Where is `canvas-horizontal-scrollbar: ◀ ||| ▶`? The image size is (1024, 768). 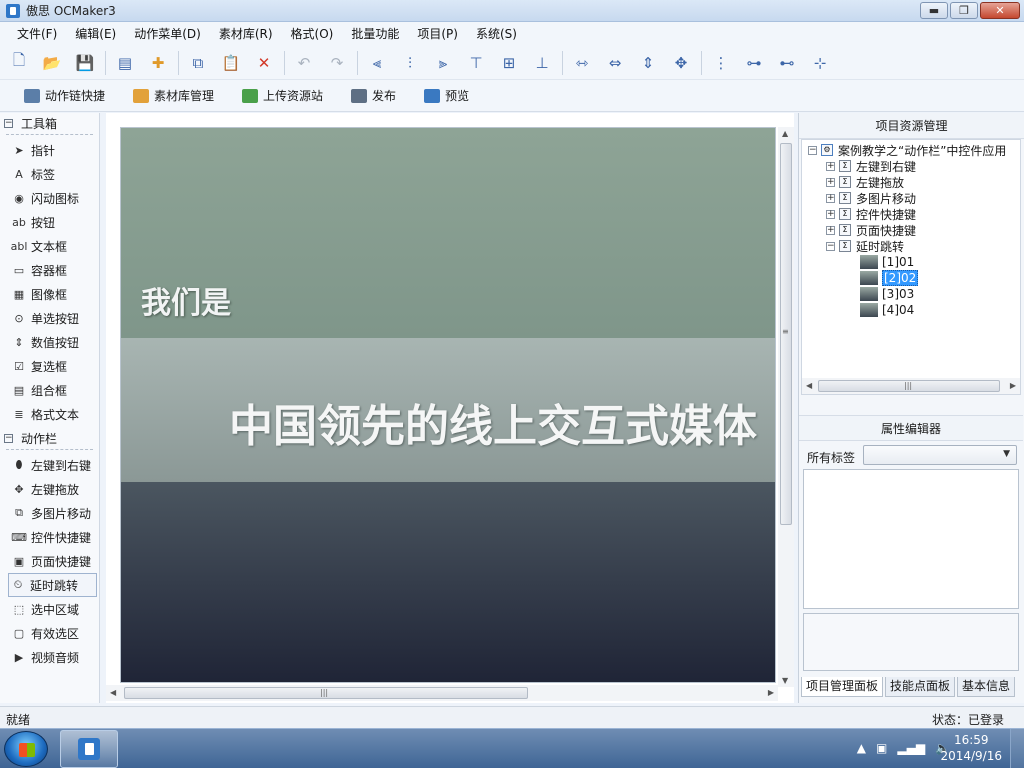
canvas-horizontal-scrollbar: ◀ ||| ▶ is located at coordinates (442, 693).